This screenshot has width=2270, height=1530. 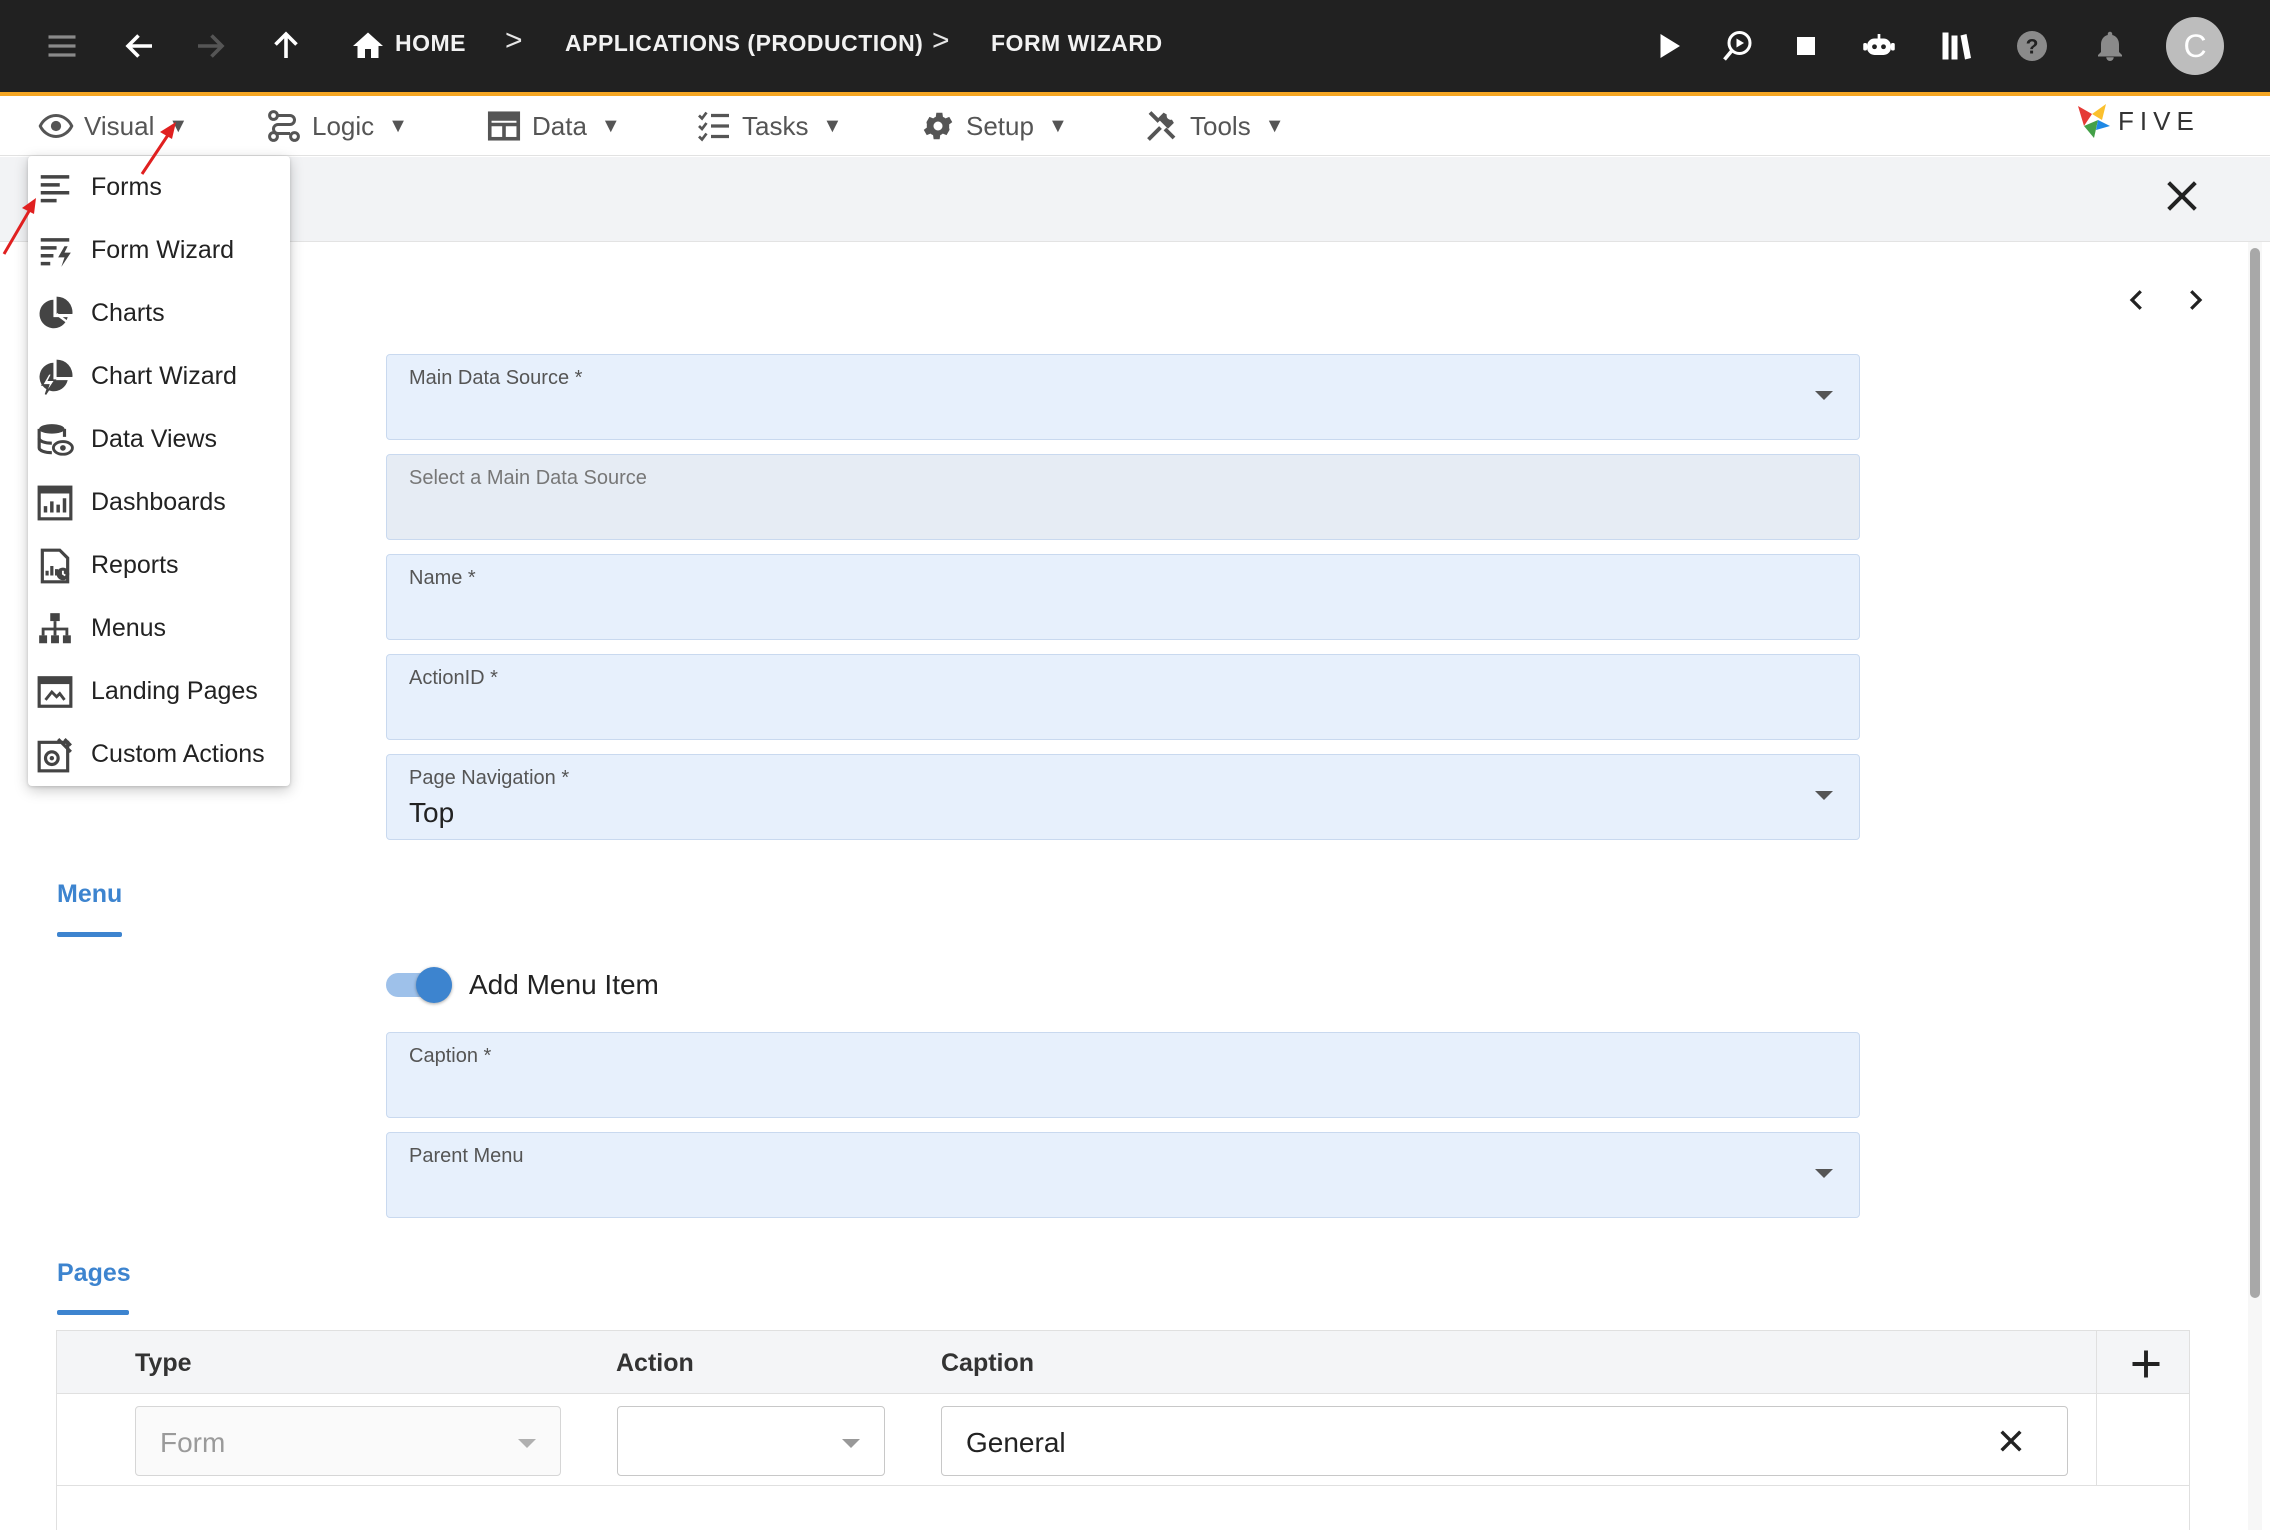 I want to click on tab-pages: Pages, so click(x=94, y=1273).